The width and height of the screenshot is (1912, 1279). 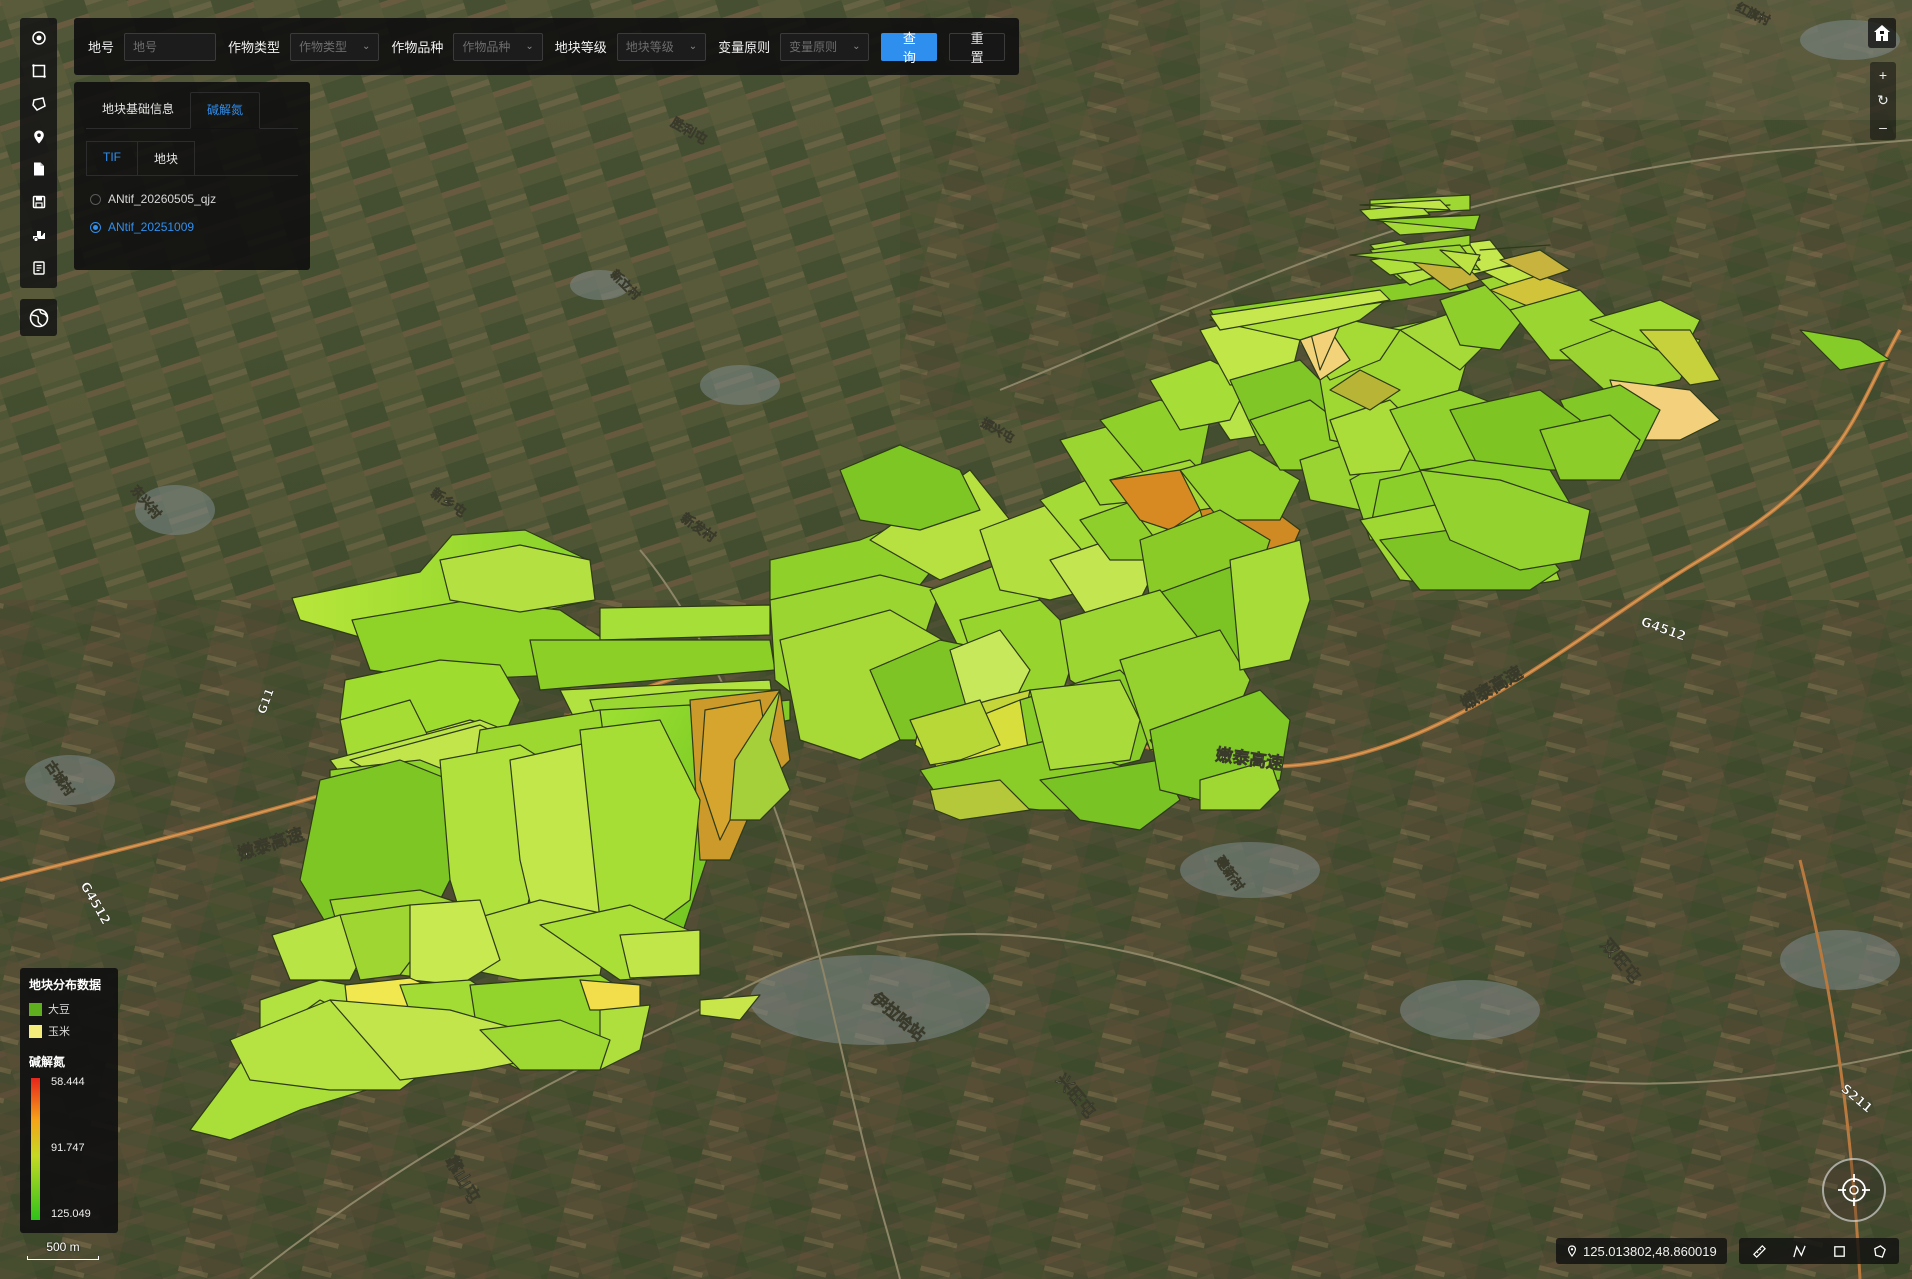 I want to click on report-button, so click(x=39, y=267).